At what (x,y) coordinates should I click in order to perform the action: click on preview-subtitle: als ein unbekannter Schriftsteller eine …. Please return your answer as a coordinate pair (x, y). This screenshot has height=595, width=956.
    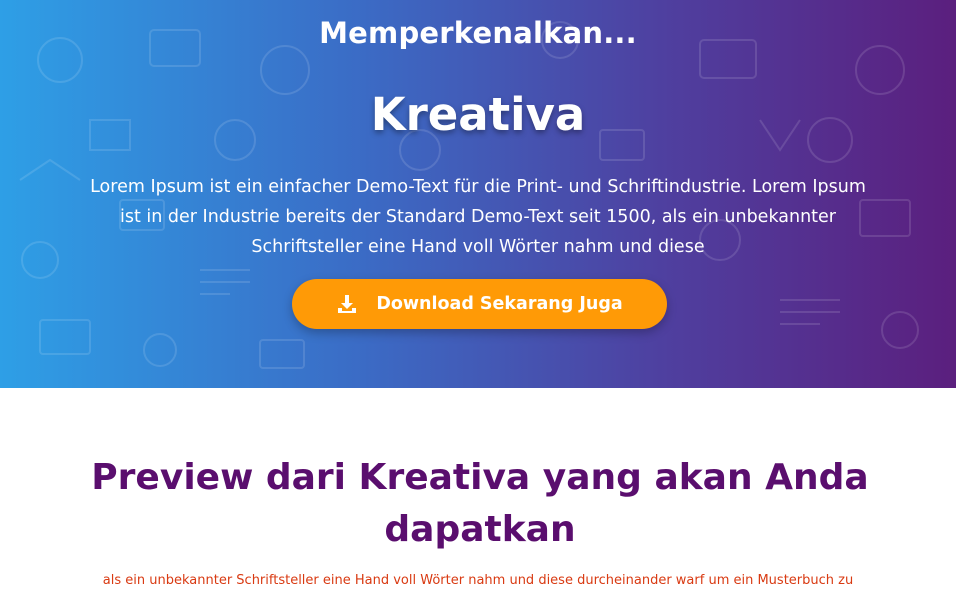
    Looking at the image, I should click on (478, 580).